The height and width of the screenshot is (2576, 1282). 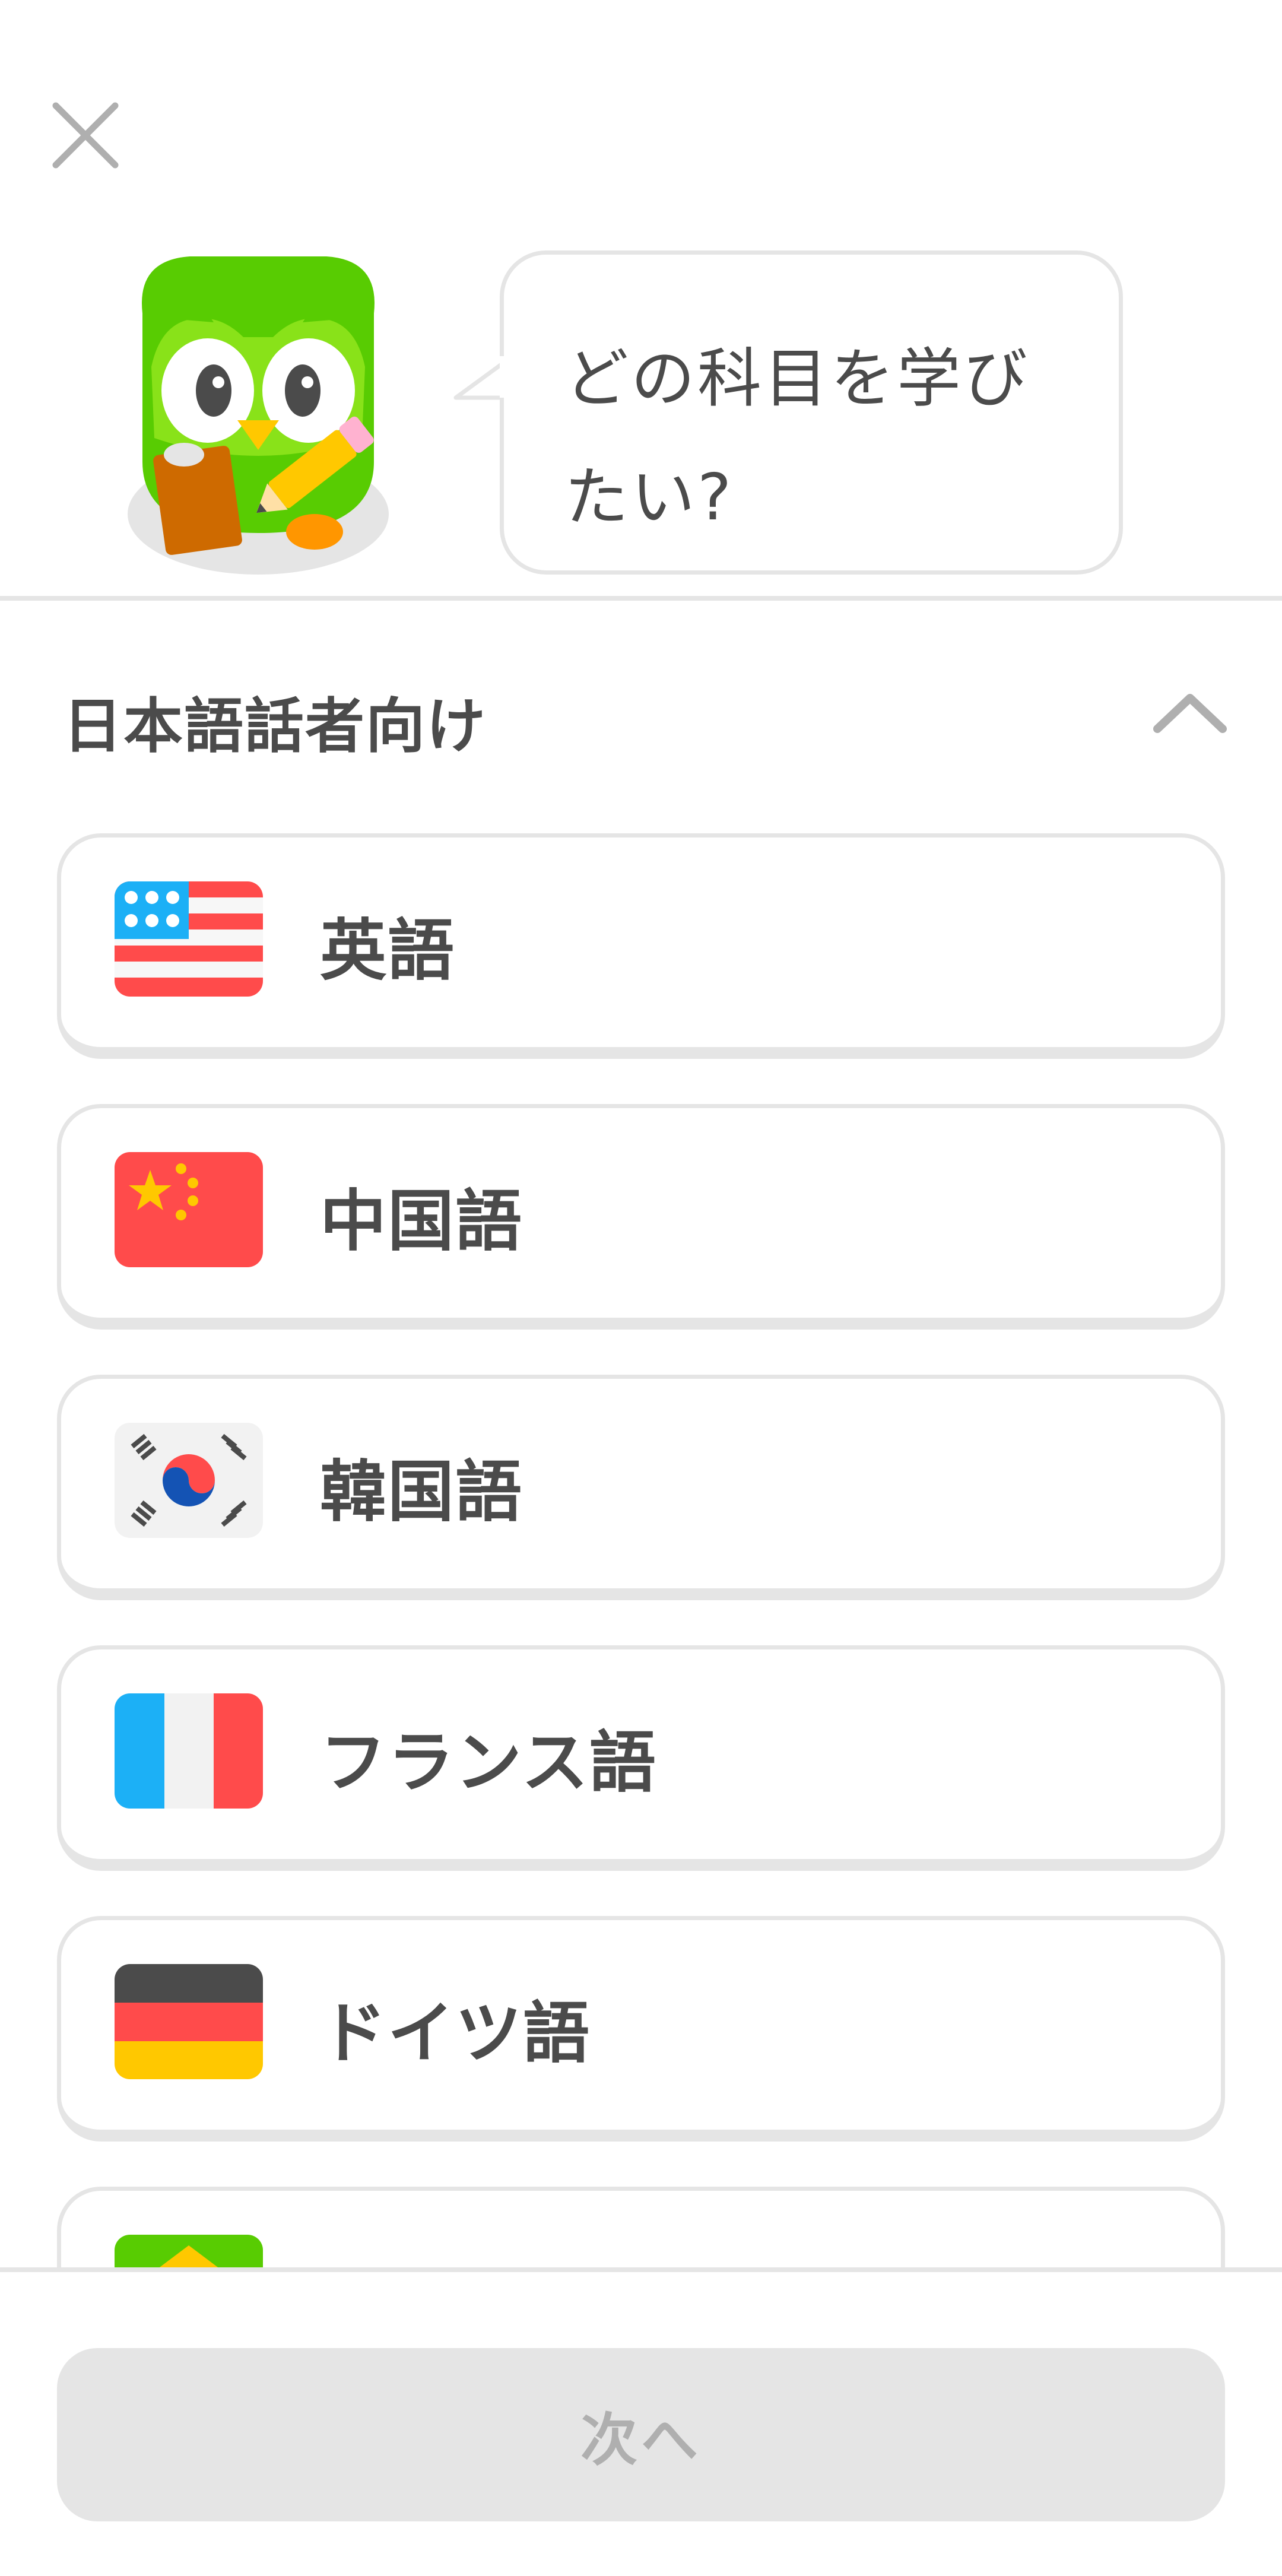 I want to click on section-toggle, so click(x=1190, y=712).